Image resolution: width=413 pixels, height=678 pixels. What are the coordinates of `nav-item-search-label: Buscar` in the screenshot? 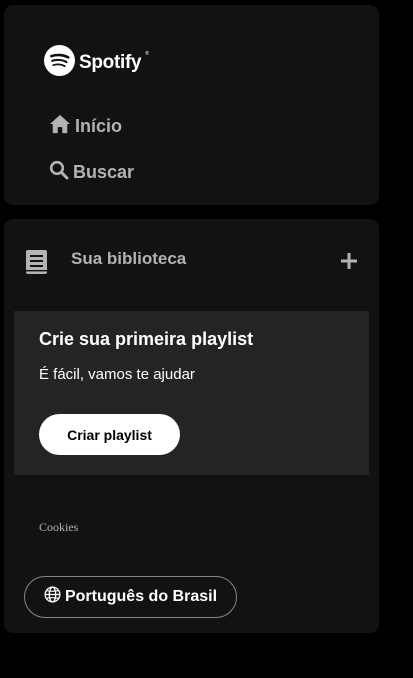 It's located at (104, 172).